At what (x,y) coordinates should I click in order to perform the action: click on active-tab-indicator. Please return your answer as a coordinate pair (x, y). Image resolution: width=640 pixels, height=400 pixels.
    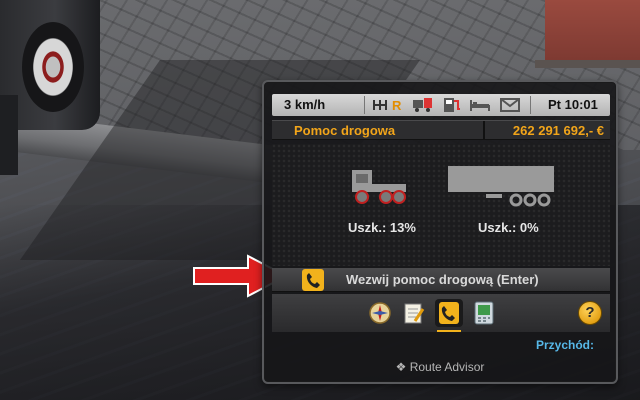
    Looking at the image, I should click on (449, 331).